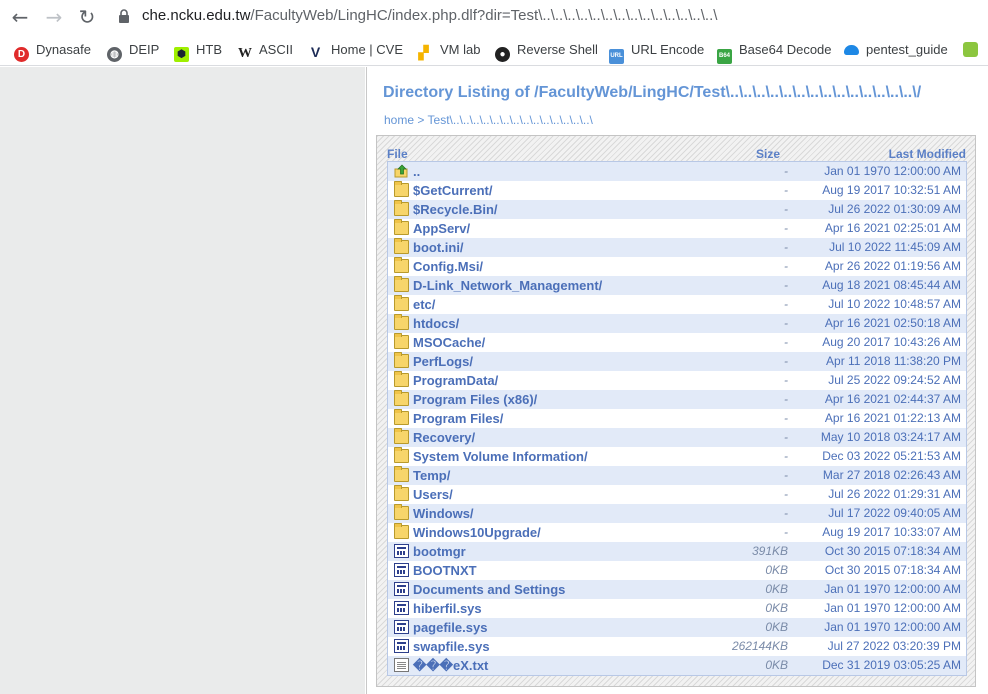 This screenshot has height=694, width=988. What do you see at coordinates (441, 228) in the screenshot?
I see `file-name-link: AppServ/` at bounding box center [441, 228].